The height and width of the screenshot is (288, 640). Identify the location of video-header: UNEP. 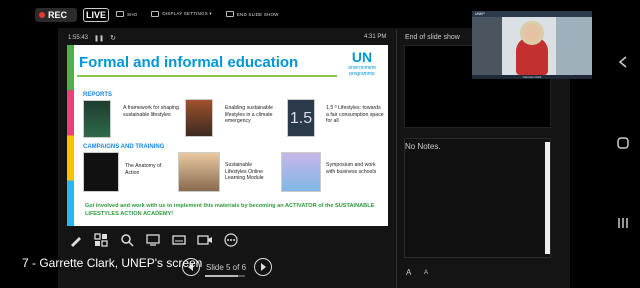
(532, 14).